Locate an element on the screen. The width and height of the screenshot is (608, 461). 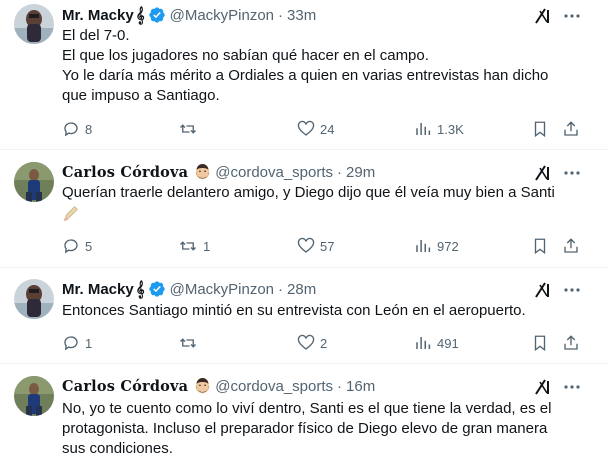
reply-button: 8 is located at coordinates (77, 129).